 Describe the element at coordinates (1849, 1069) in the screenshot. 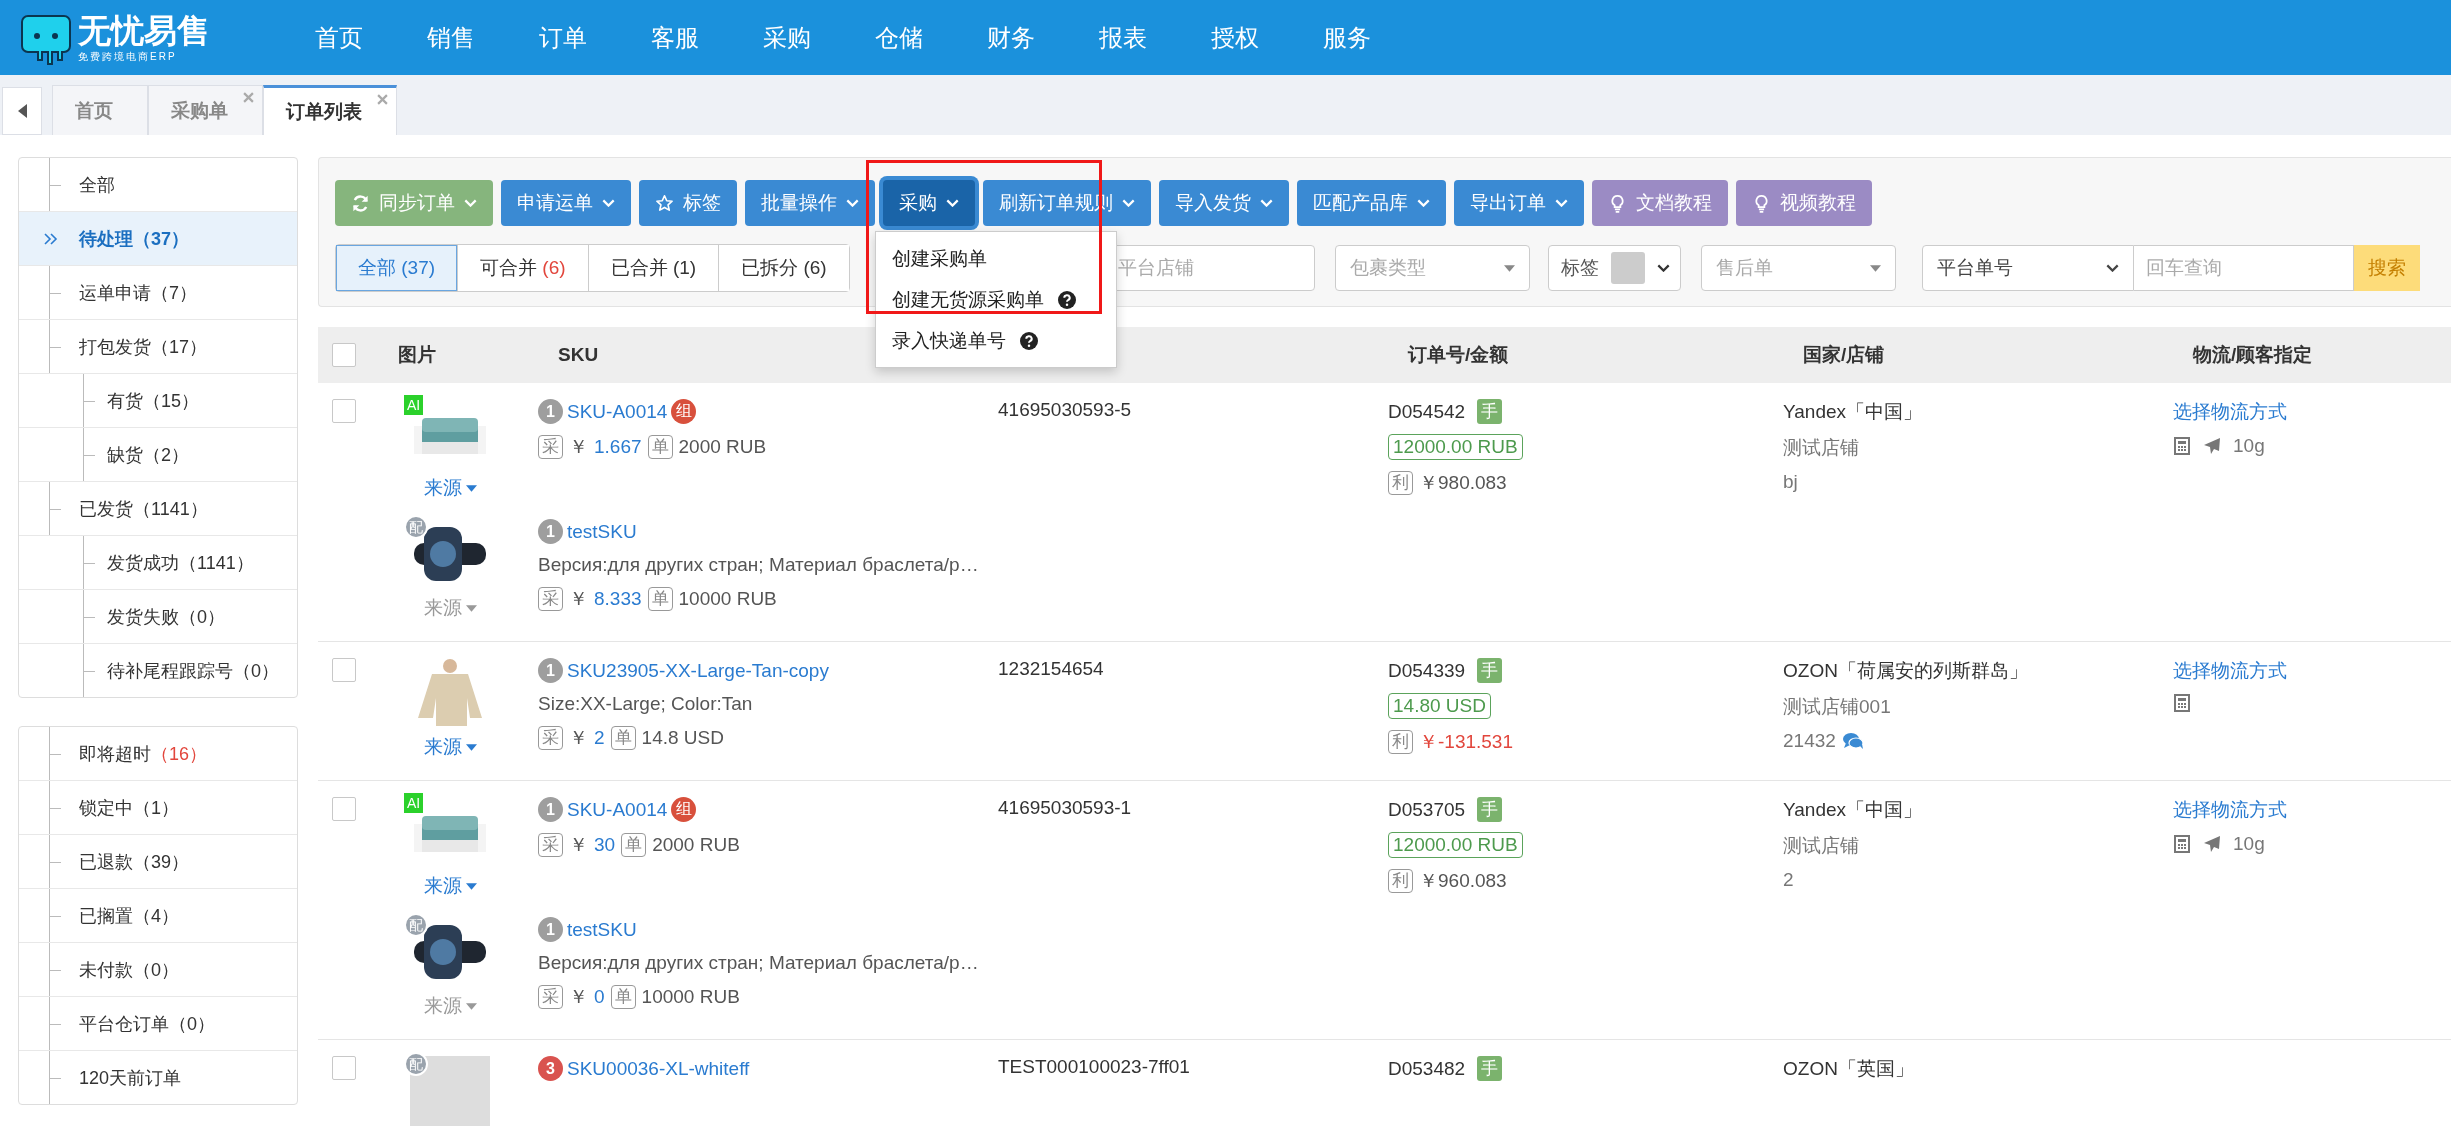

I see `platform-country: OZON「英国」` at that location.